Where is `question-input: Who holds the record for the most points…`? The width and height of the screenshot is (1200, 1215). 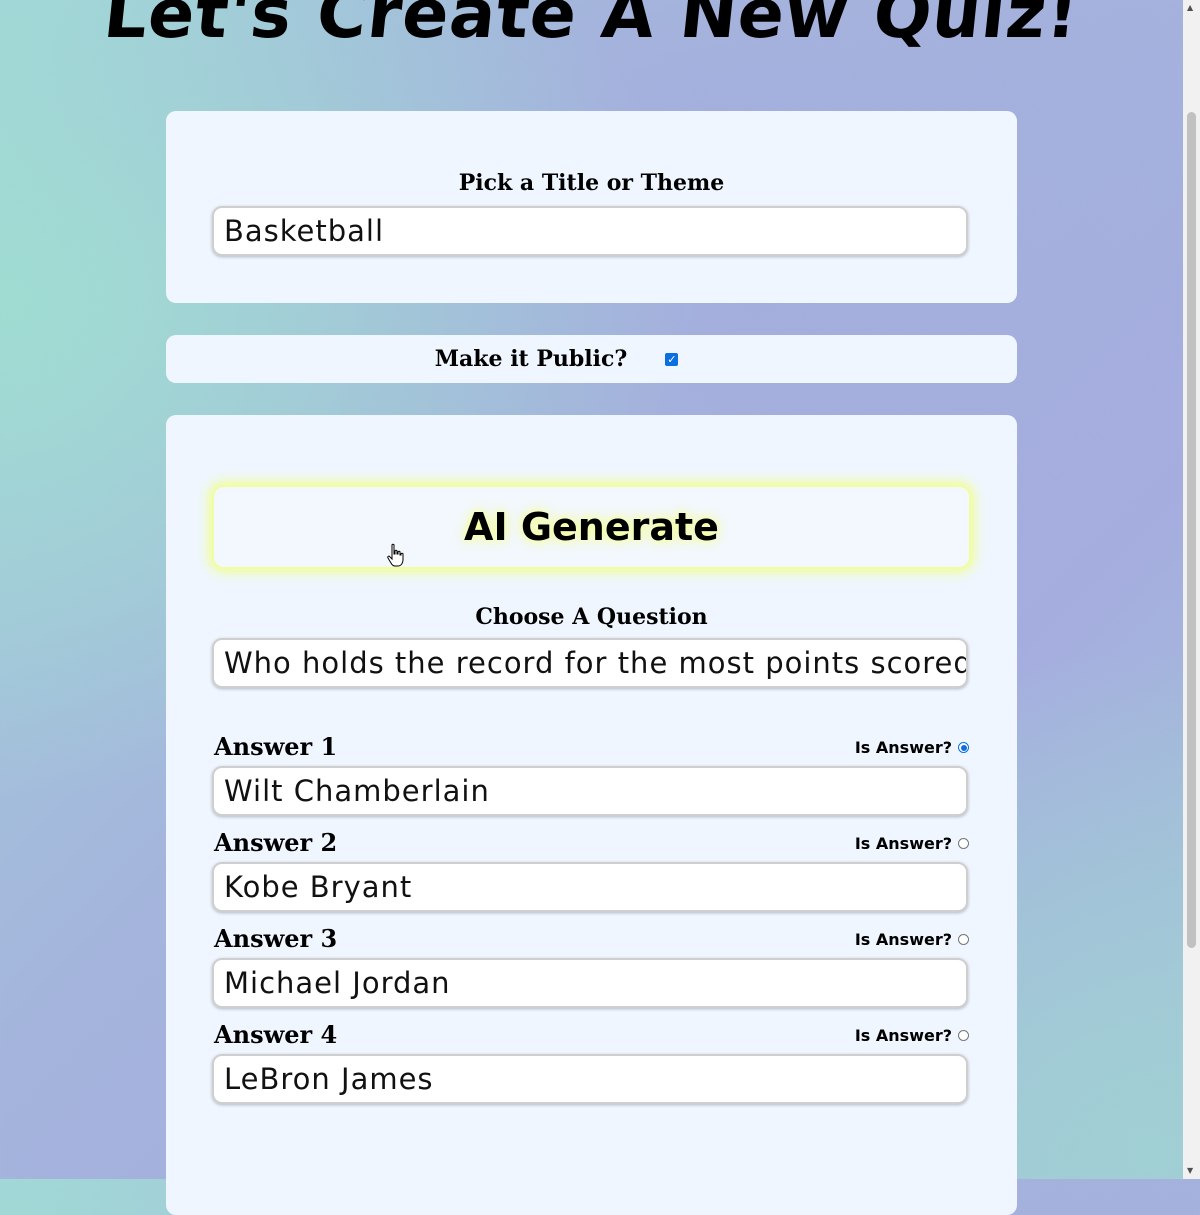 question-input: Who holds the record for the most points… is located at coordinates (590, 663).